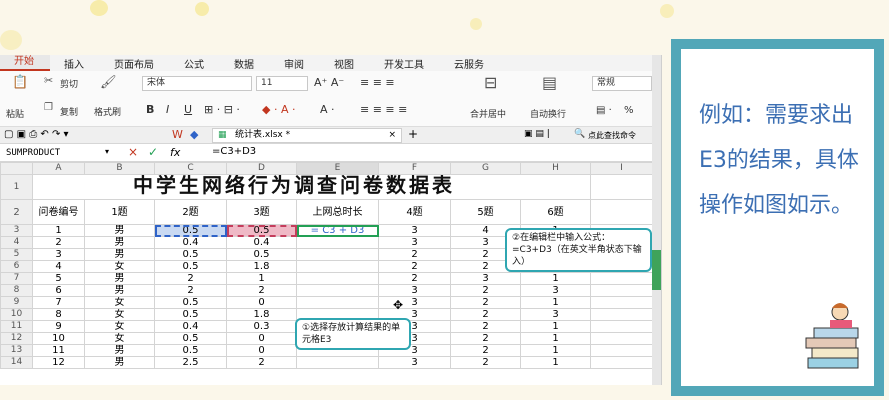 This screenshot has height=400, width=889. I want to click on header-cell: 问卷编号, so click(58, 212).